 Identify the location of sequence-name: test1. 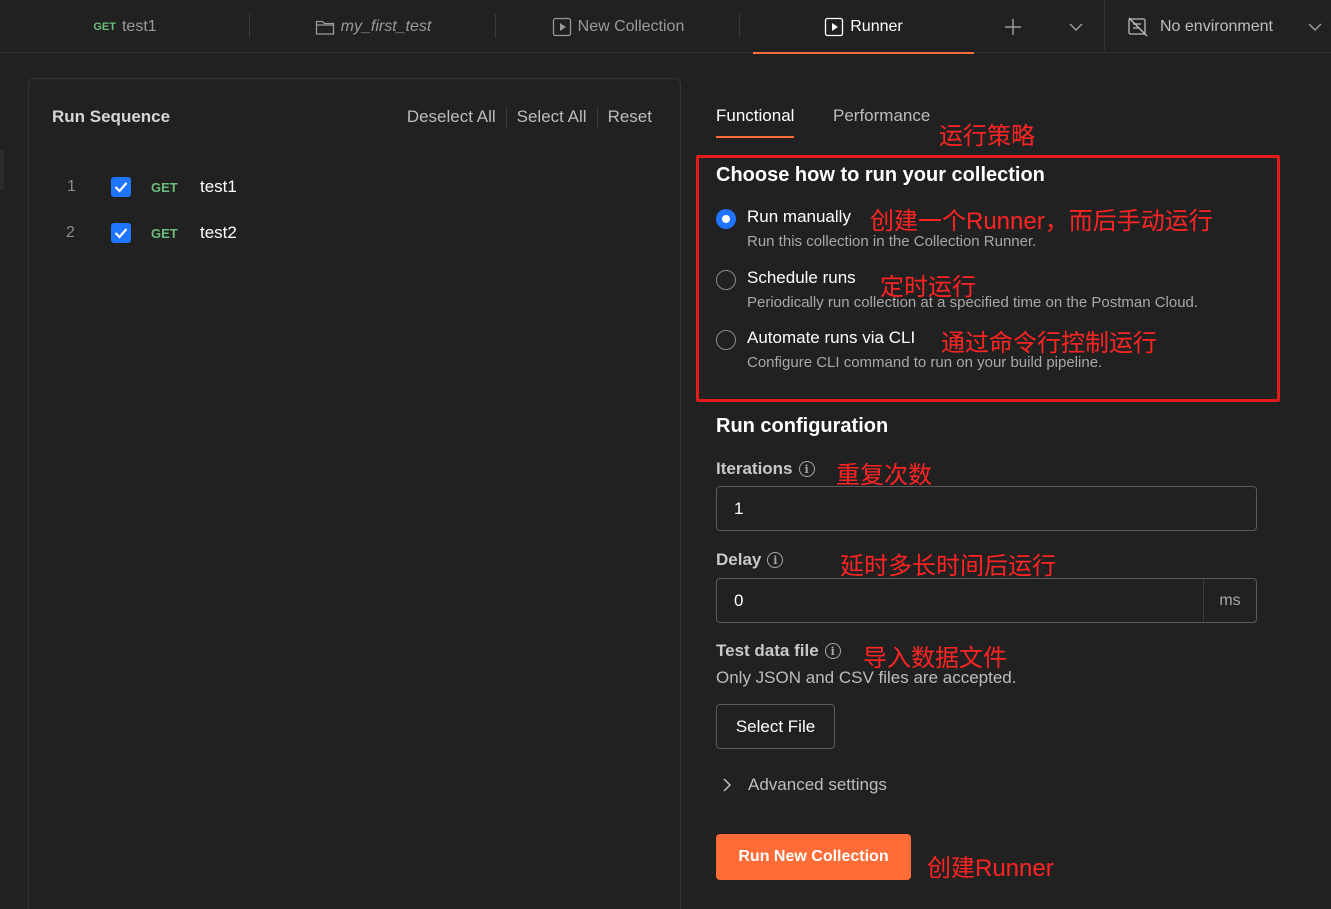
(218, 186).